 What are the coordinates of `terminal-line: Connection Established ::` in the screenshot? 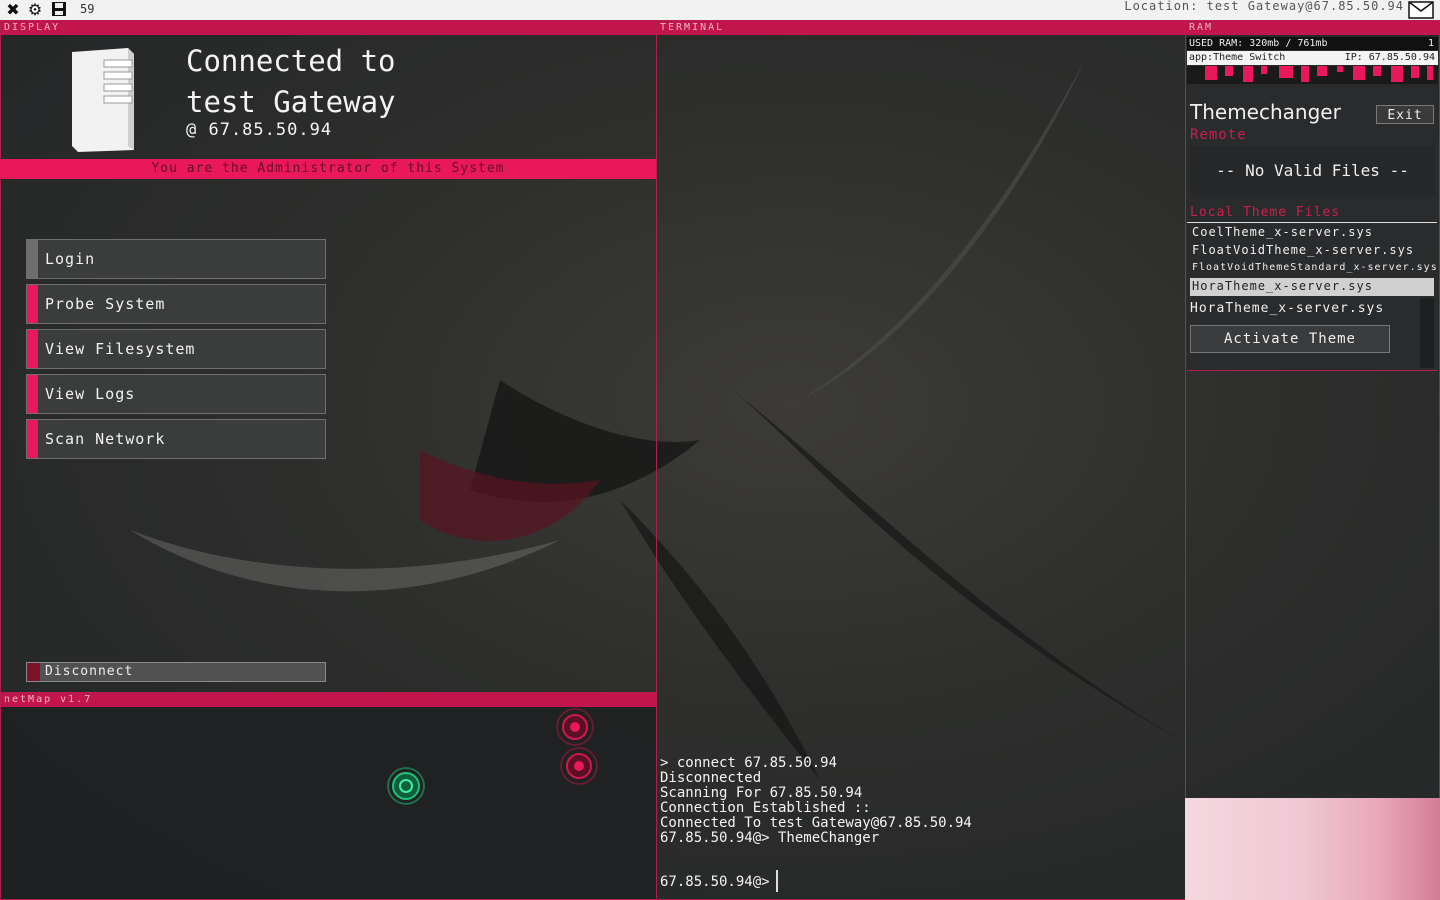 It's located at (765, 808).